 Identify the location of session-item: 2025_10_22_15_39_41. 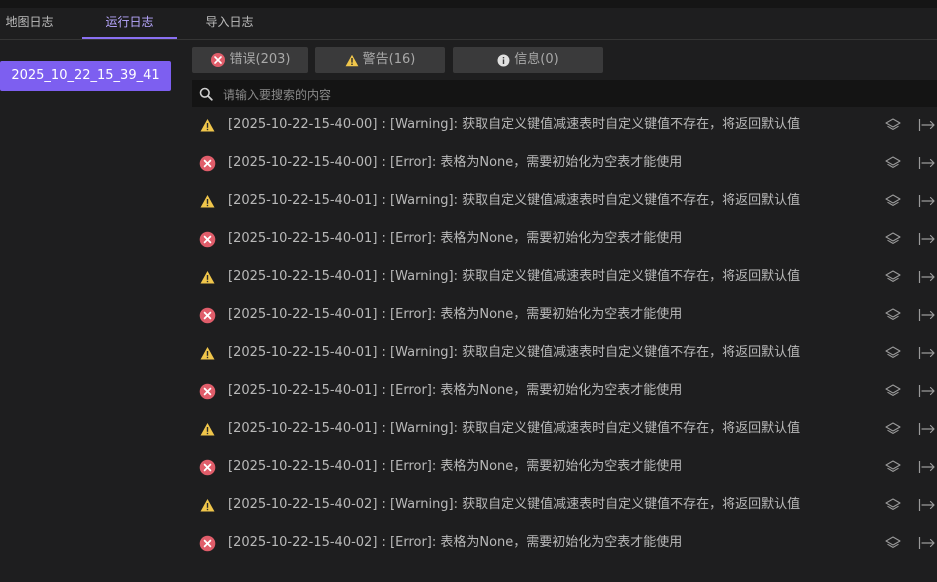
(85, 76).